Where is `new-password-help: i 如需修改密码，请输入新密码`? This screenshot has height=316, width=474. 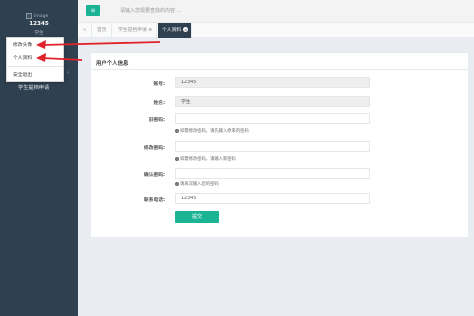 new-password-help: i 如需修改密码，请输入新密码 is located at coordinates (205, 159).